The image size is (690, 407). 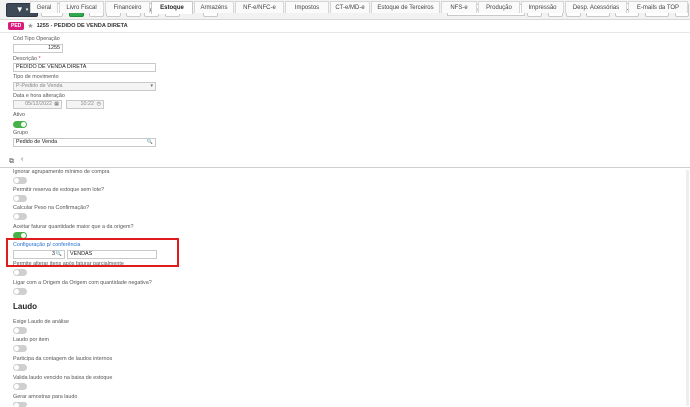 What do you see at coordinates (98, 104) in the screenshot?
I see `clock-icon: ◷` at bounding box center [98, 104].